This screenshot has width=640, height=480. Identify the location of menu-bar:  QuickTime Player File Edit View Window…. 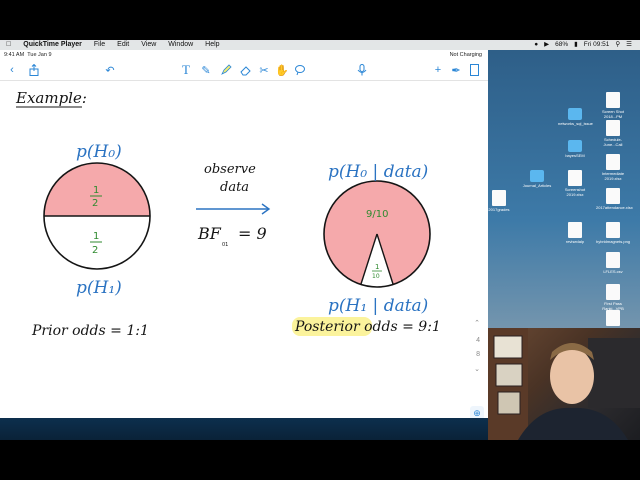
(320, 45).